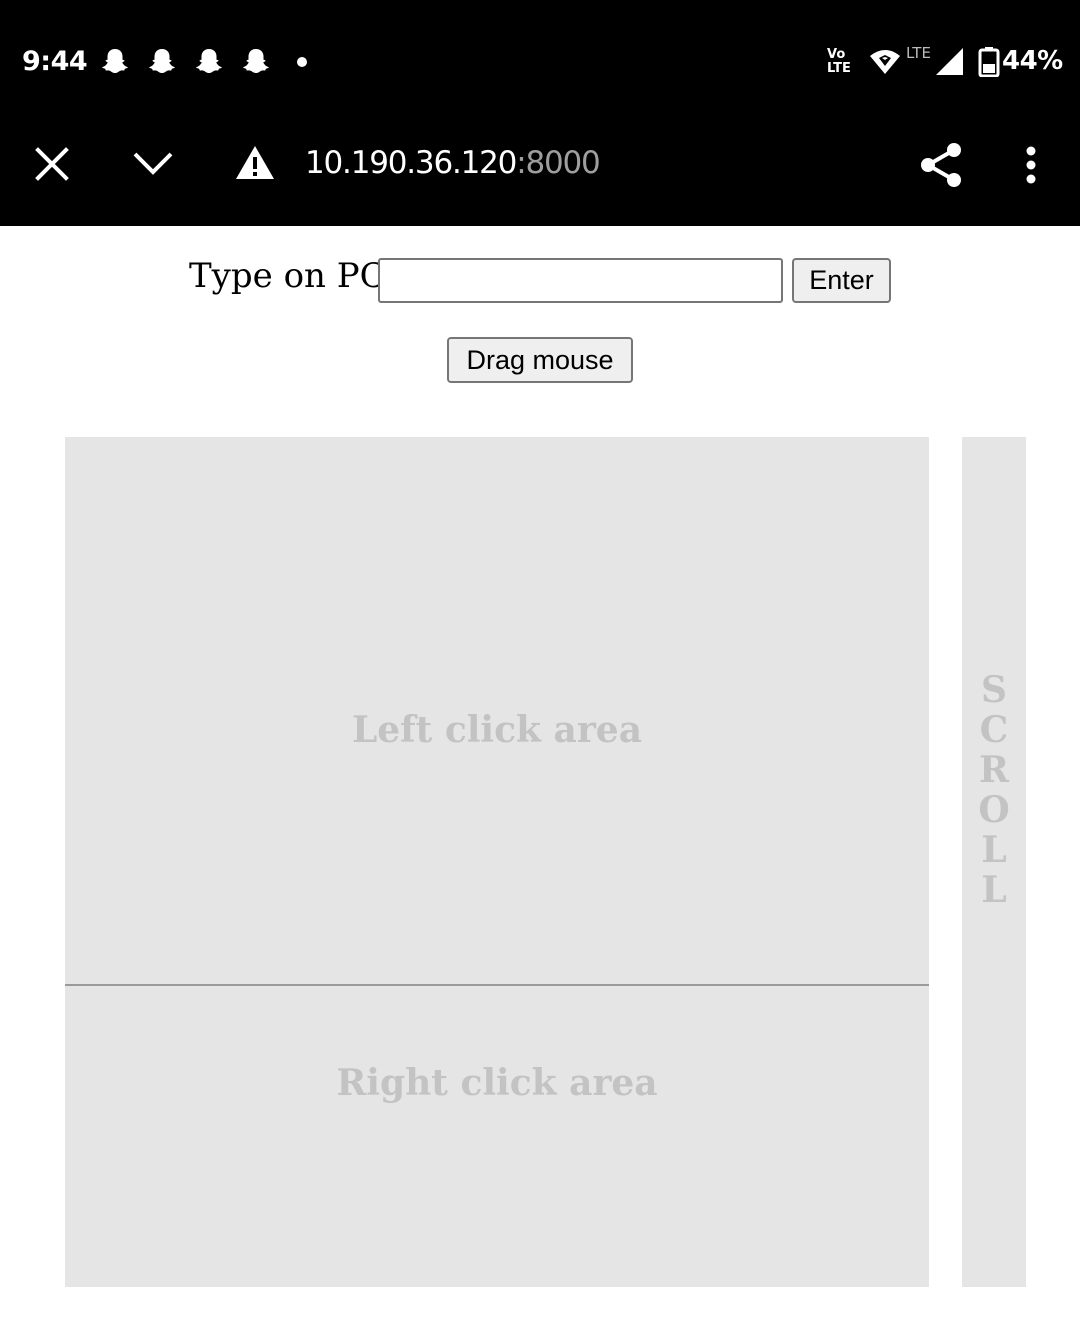  I want to click on scroll-letter: S, so click(994, 690).